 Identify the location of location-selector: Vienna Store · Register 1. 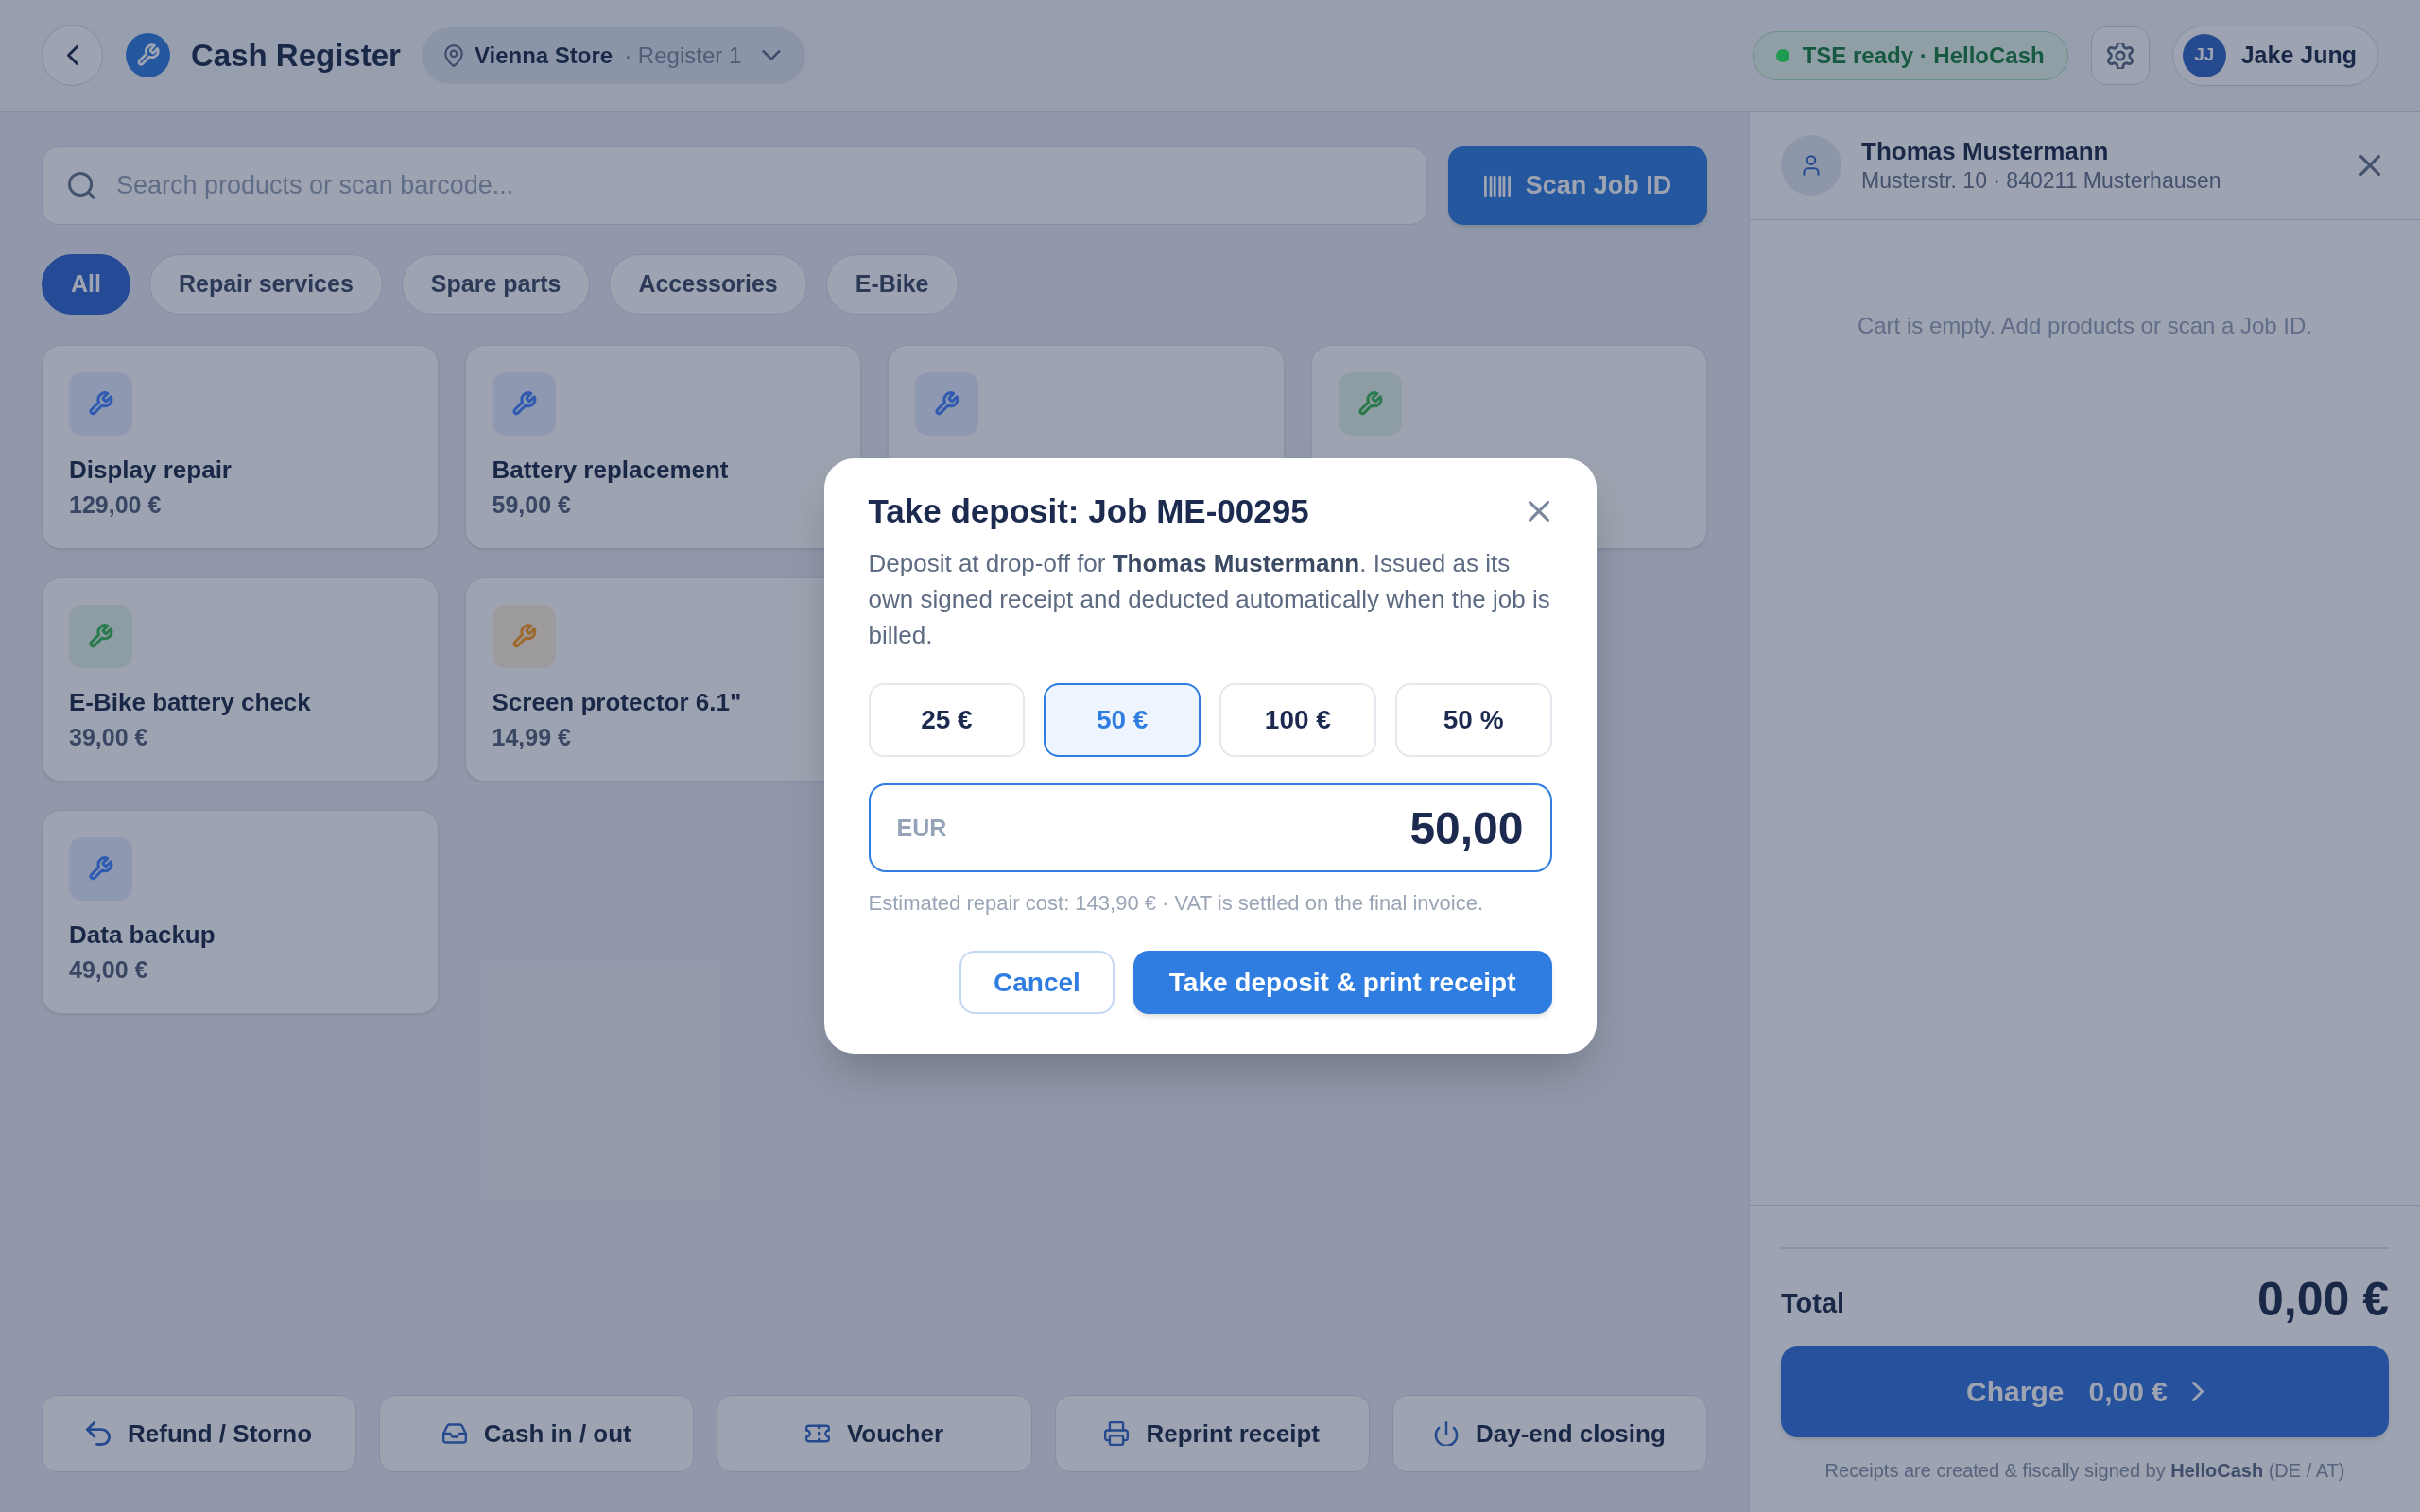
(614, 55).